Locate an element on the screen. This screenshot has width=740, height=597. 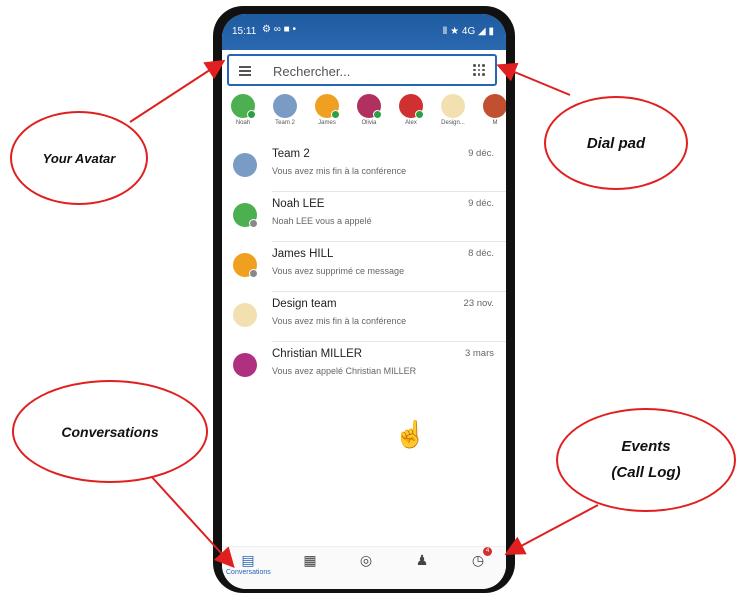
callout-conversations: Conversations is located at coordinates (110, 431).